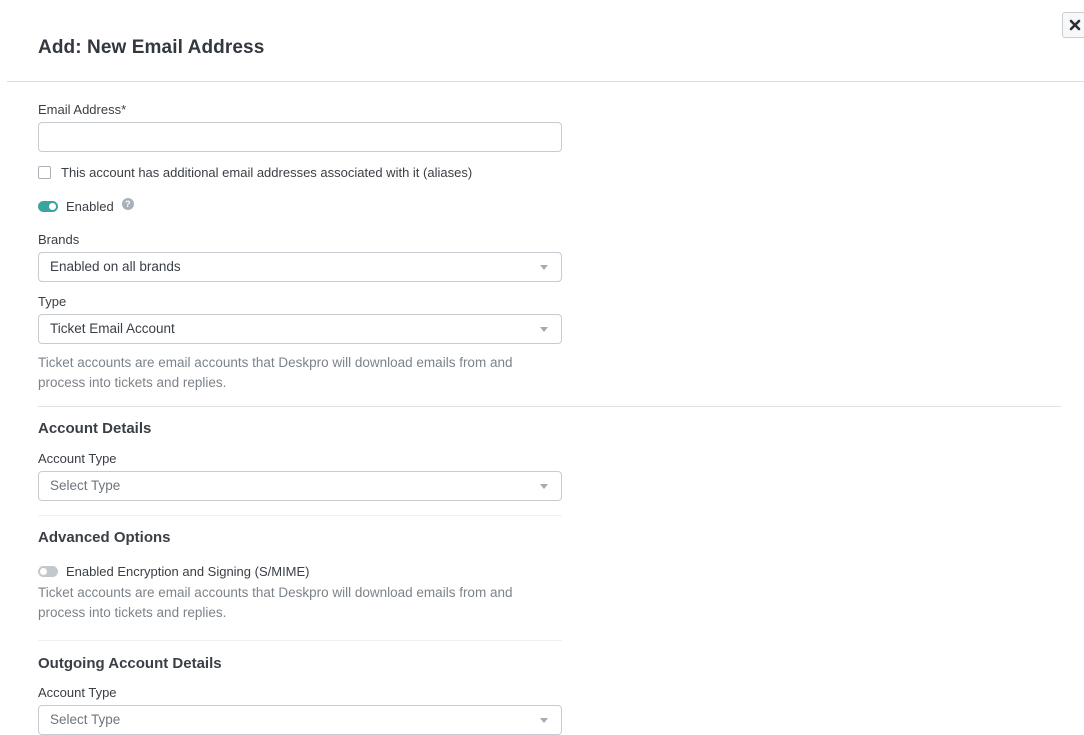 This screenshot has height=735, width=1084. I want to click on enabled-toggle-row: Enabled ?, so click(86, 205).